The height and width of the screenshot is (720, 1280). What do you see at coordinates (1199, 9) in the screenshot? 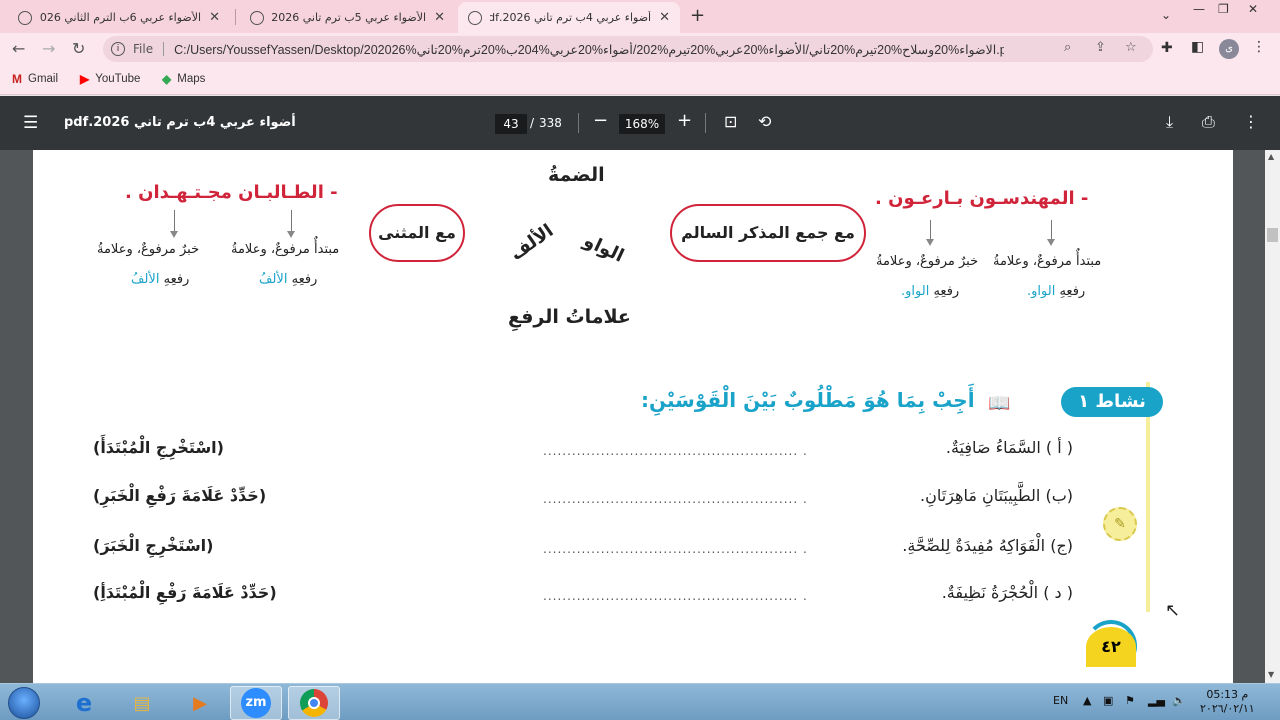
I see `minimize-icon: —` at bounding box center [1199, 9].